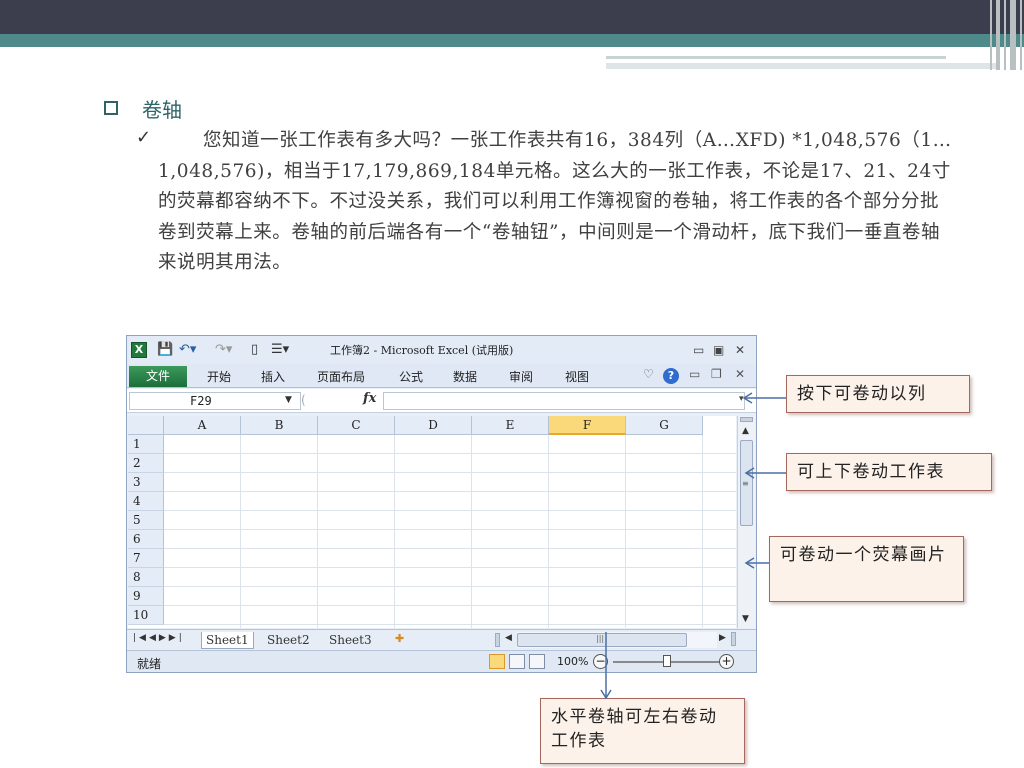  I want to click on scroll-right-arrow-icon: ▶, so click(722, 638).